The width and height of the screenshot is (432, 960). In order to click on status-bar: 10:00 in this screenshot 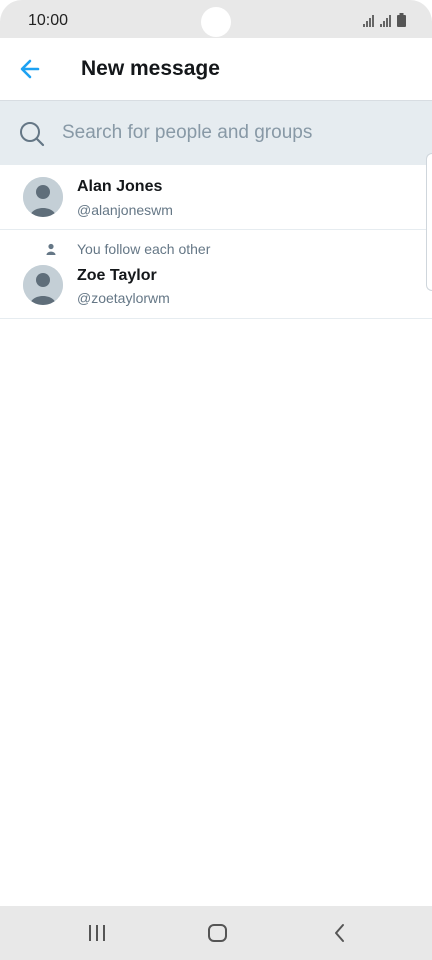, I will do `click(216, 19)`.